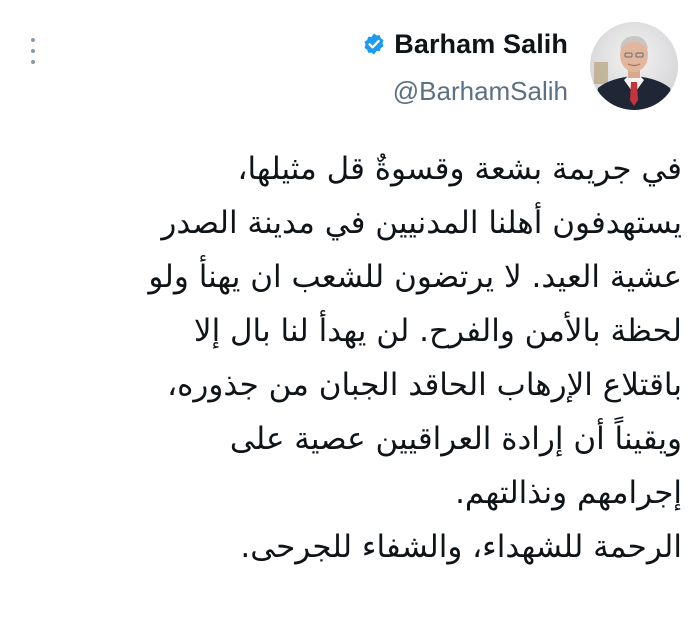  What do you see at coordinates (424, 385) in the screenshot?
I see `tweet-text-line: باقتلاع الإرهاب الحاقد الجبان من جذوره،` at bounding box center [424, 385].